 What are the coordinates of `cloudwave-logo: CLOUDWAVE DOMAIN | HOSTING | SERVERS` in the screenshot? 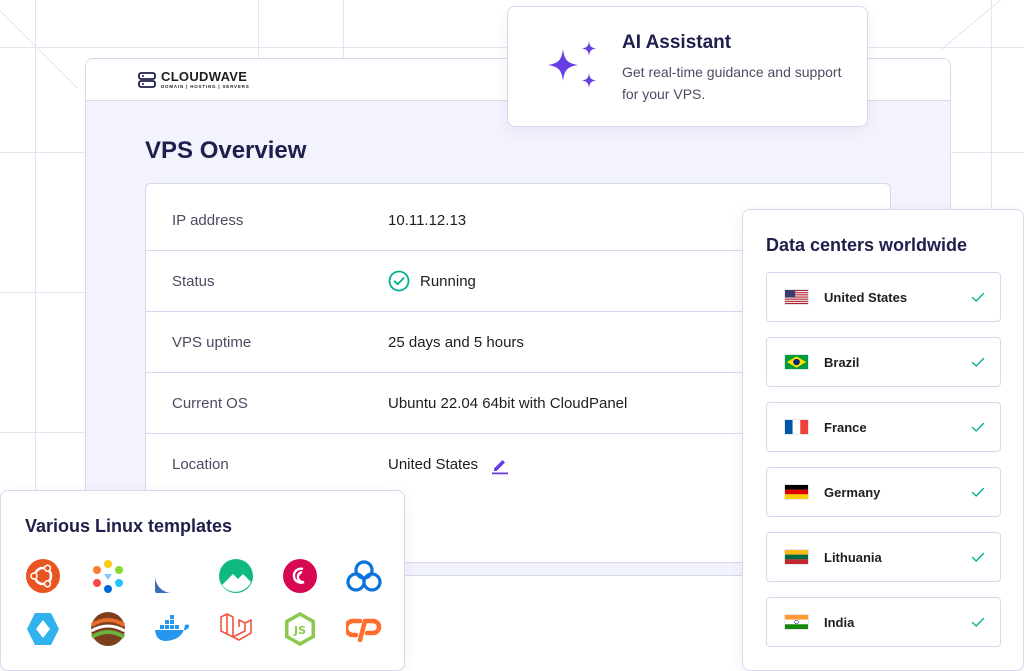 It's located at (194, 80).